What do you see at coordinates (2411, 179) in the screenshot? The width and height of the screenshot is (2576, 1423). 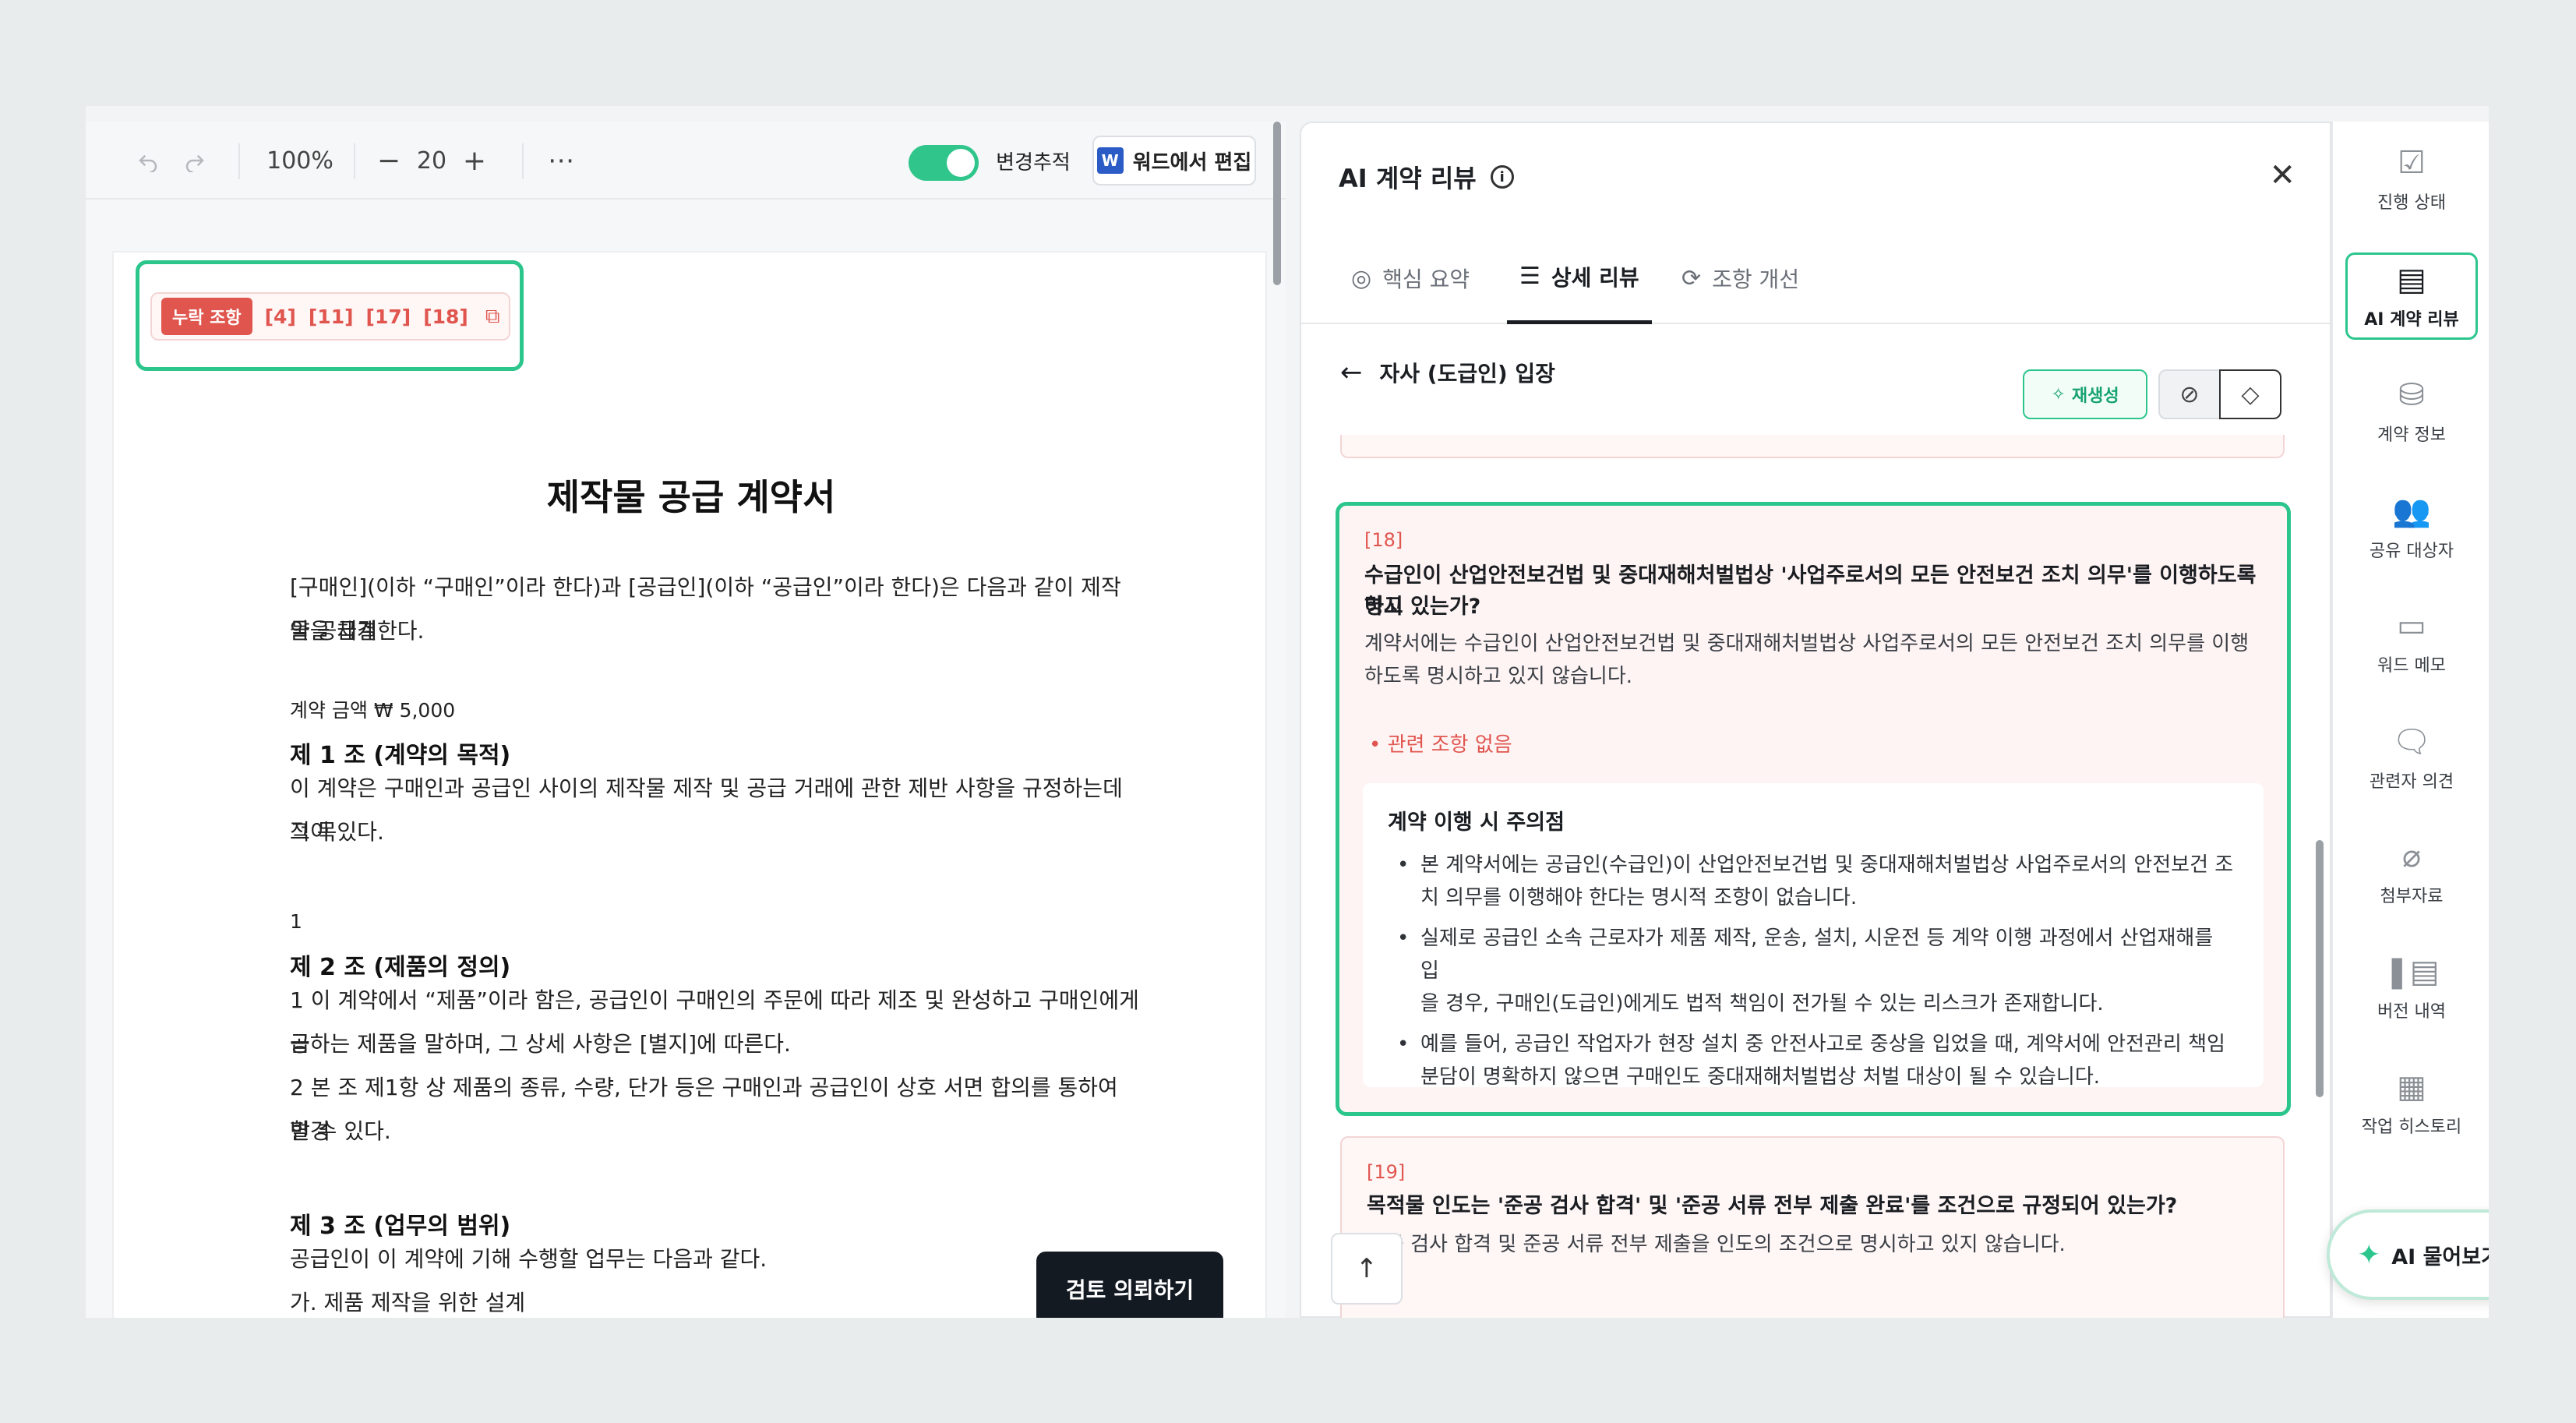 I see `sidebar-item-progress: ☑ 진행 상태` at bounding box center [2411, 179].